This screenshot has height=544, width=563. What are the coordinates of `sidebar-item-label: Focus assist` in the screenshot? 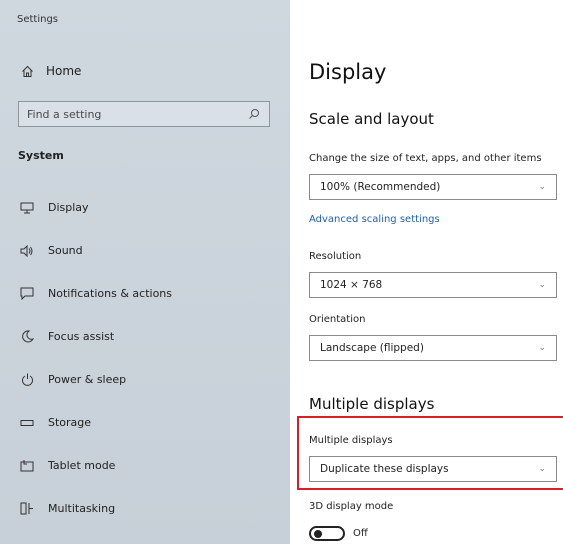 It's located at (81, 336).